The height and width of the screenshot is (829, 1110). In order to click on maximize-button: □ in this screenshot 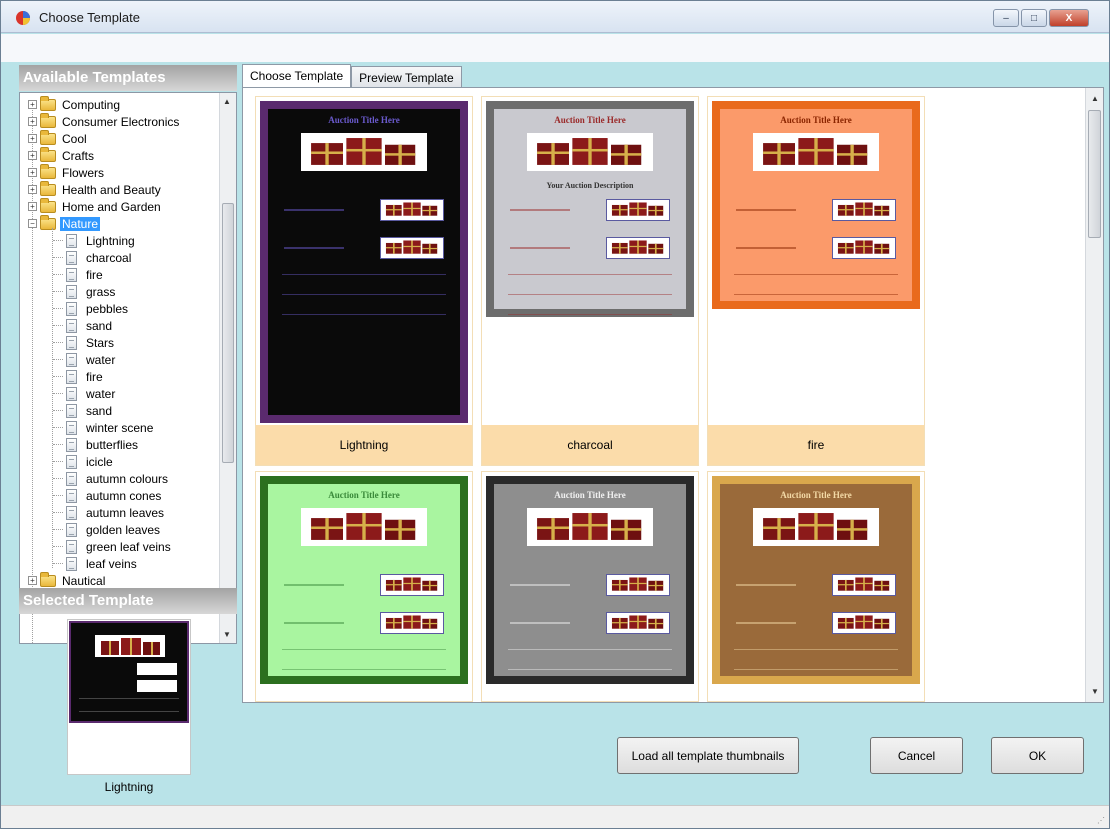, I will do `click(1034, 18)`.